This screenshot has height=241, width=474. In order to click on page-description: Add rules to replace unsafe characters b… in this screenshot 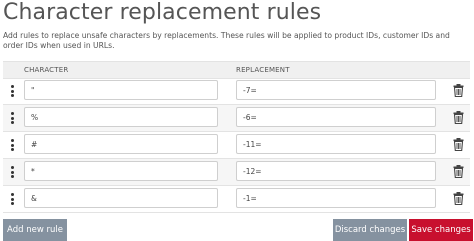, I will do `click(226, 40)`.